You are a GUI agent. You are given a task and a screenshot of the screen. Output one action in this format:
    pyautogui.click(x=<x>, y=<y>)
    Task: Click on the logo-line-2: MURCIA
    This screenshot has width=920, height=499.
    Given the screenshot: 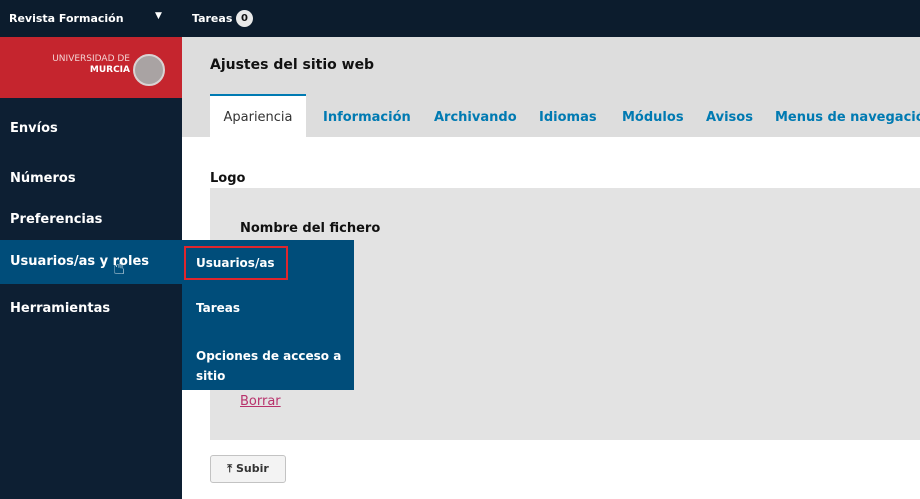 What is the action you would take?
    pyautogui.click(x=109, y=70)
    